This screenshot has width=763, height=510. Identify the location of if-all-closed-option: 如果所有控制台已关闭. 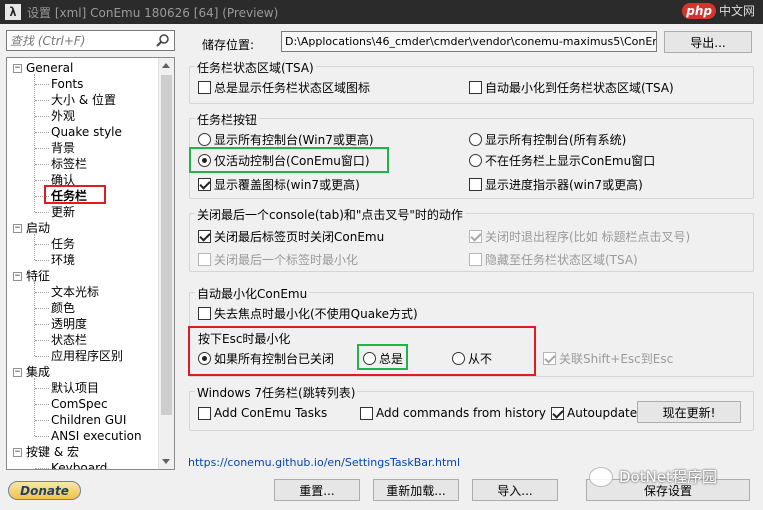
(266, 358).